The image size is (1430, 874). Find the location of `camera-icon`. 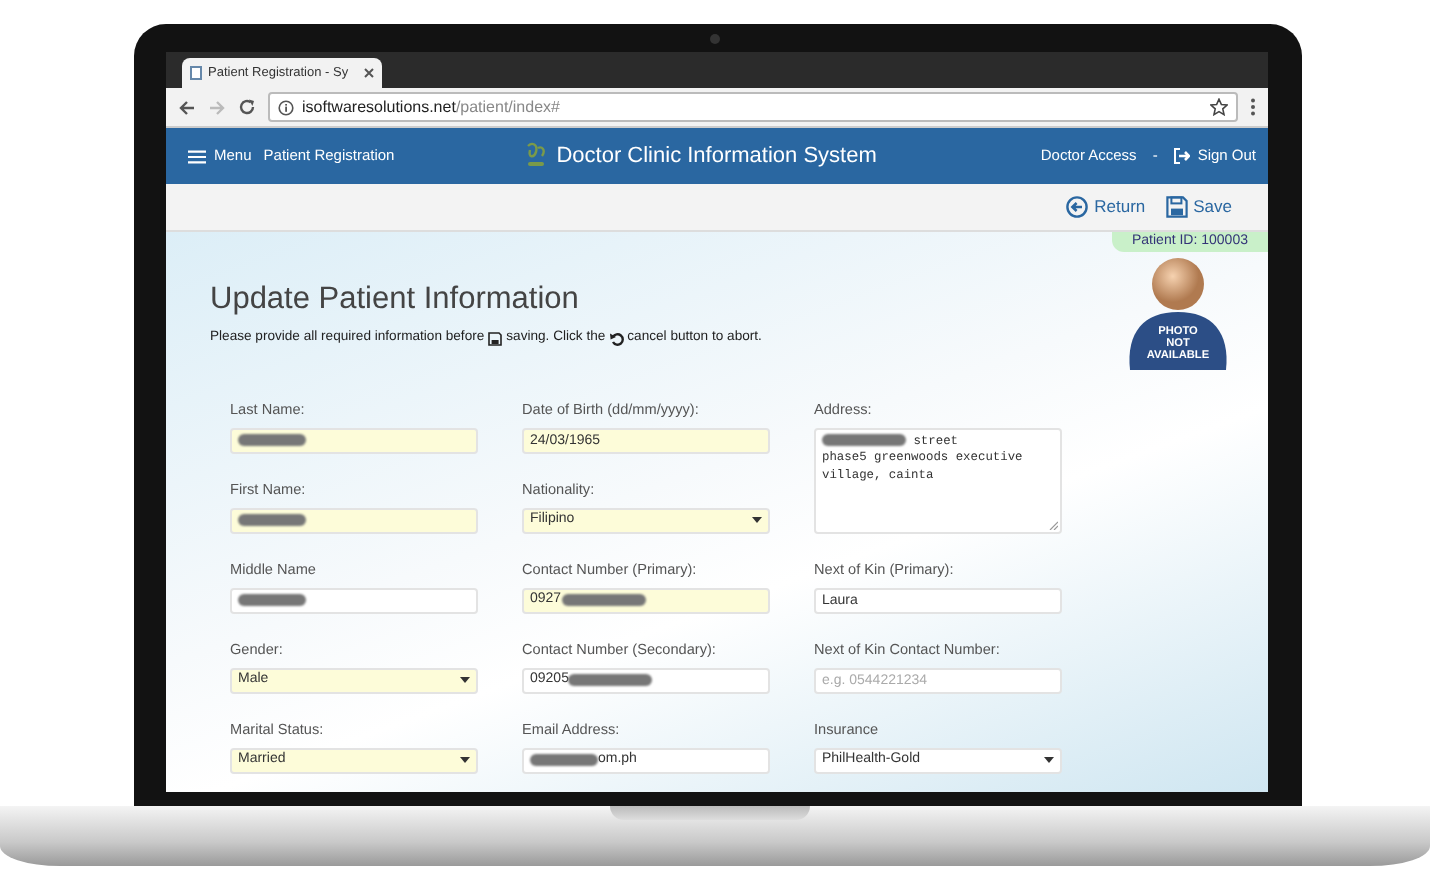

camera-icon is located at coordinates (715, 39).